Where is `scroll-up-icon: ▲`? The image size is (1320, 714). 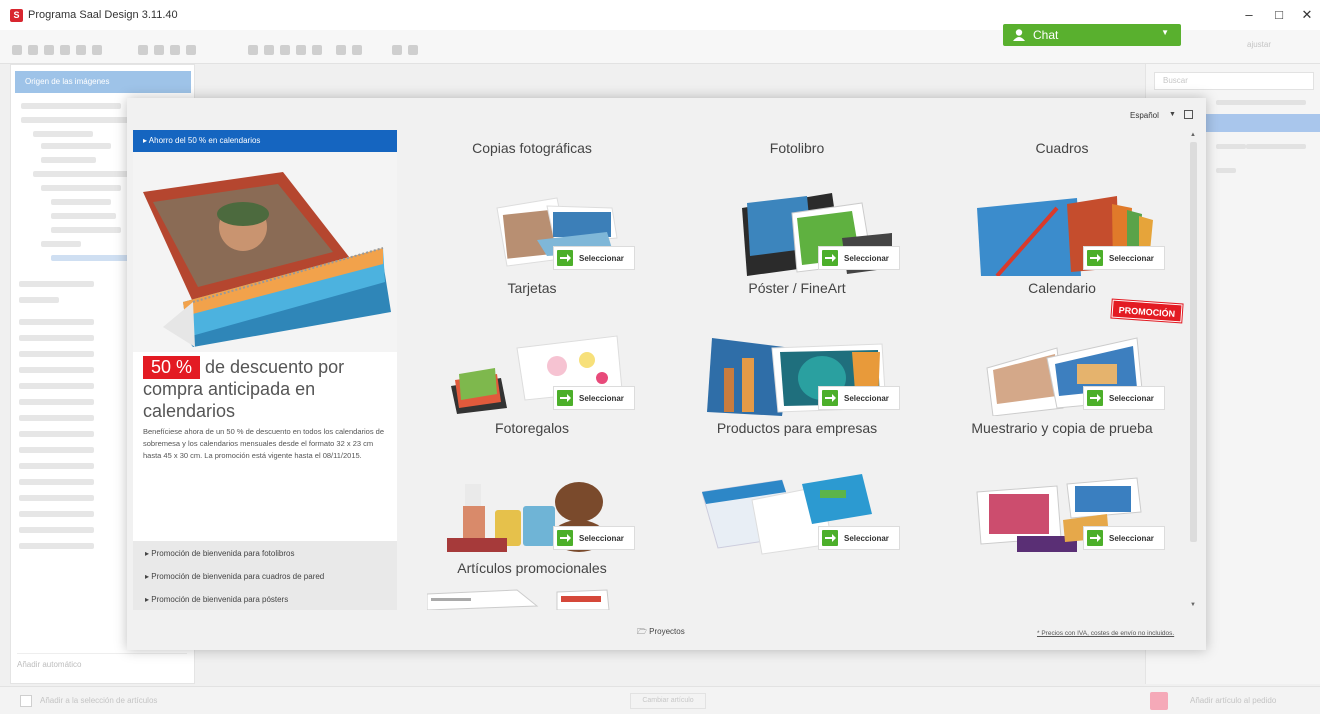 scroll-up-icon: ▲ is located at coordinates (1193, 135).